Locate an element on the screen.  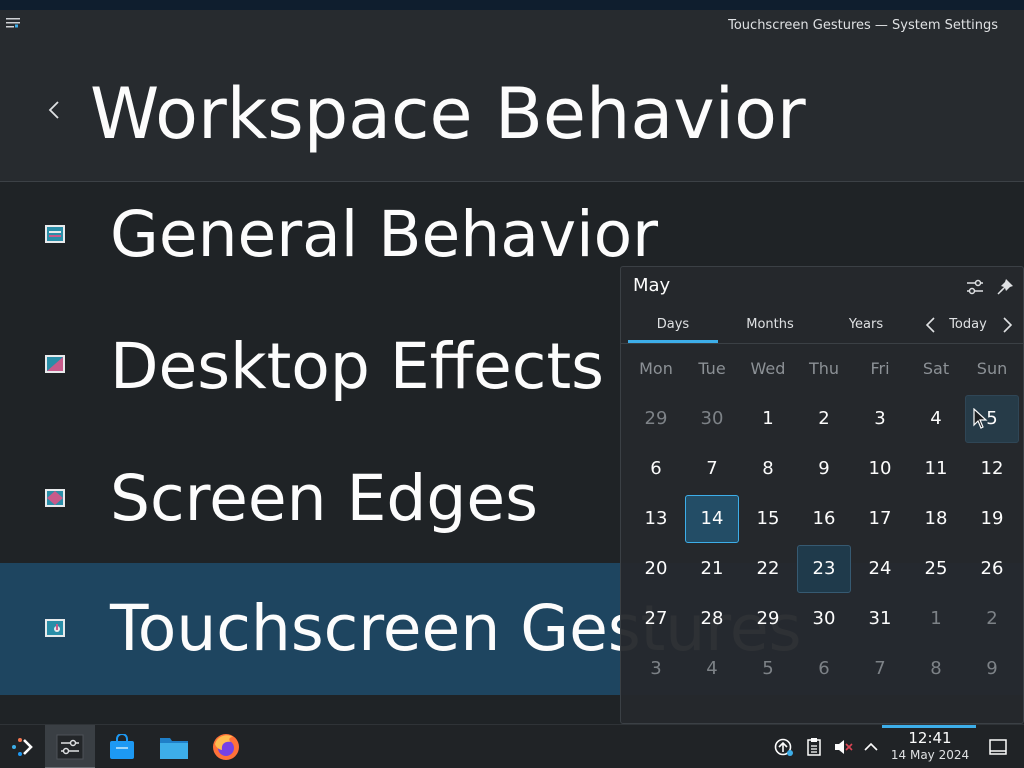
calendar-day: 31 is located at coordinates (880, 619).